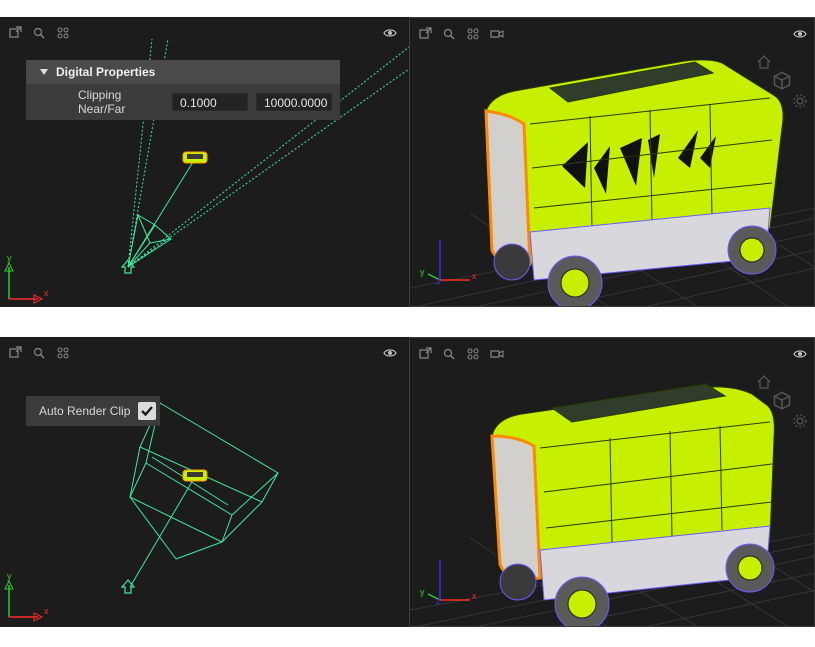 This screenshot has width=815, height=647. I want to click on clipping-far-input: 10000.0000, so click(294, 102).